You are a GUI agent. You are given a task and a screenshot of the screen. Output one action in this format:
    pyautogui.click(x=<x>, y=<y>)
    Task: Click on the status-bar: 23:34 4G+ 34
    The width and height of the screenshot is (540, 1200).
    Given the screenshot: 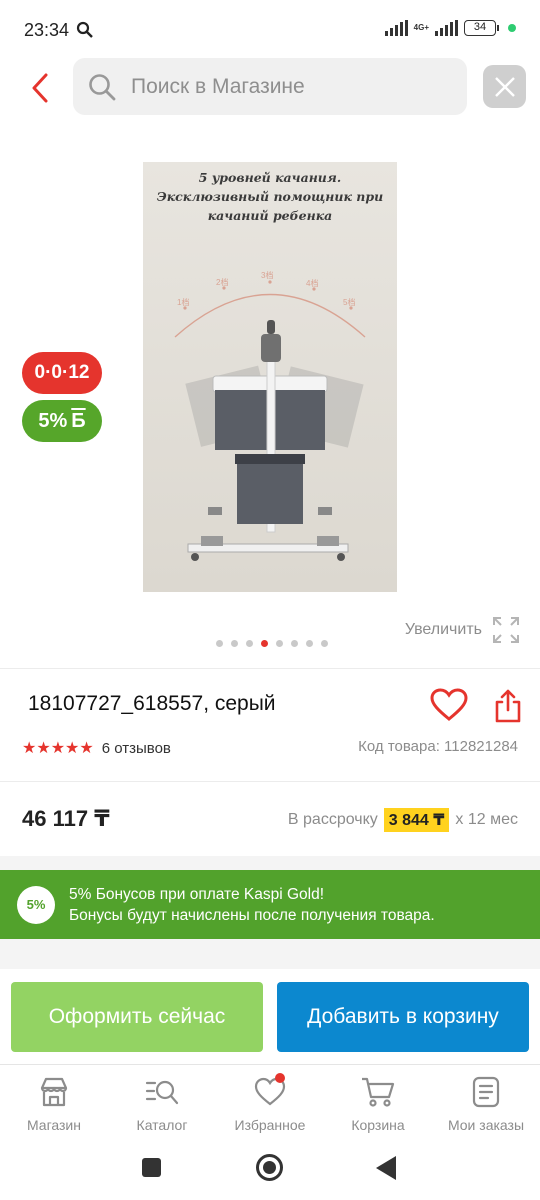 What is the action you would take?
    pyautogui.click(x=270, y=29)
    